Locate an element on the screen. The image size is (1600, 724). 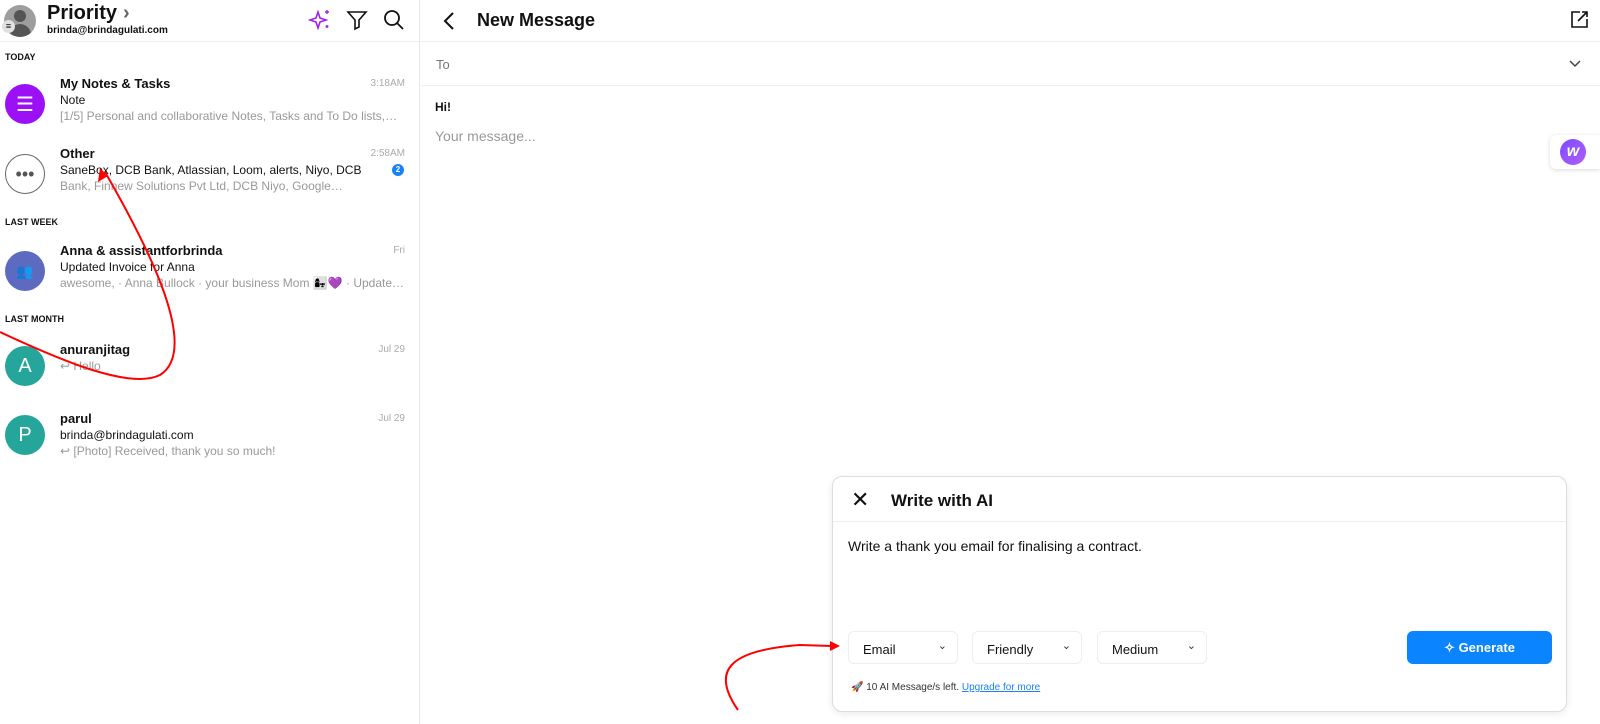
contact-avatar: A is located at coordinates (25, 366).